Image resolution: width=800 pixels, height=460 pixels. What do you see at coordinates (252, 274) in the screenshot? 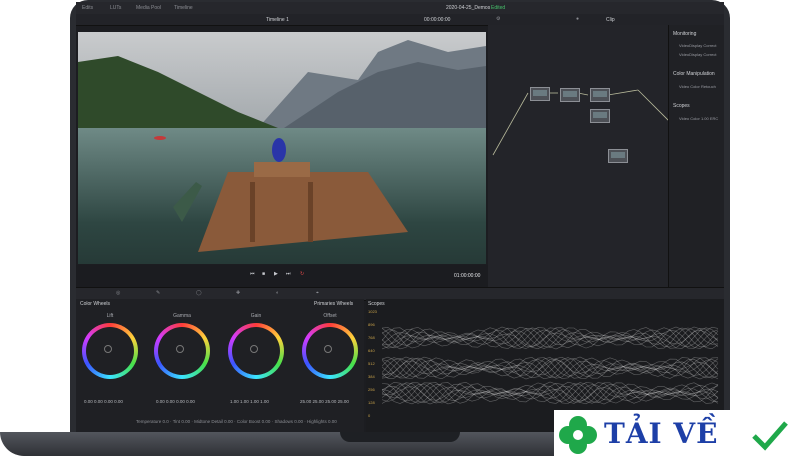
I see `skip-back-icon: ⏮` at bounding box center [252, 274].